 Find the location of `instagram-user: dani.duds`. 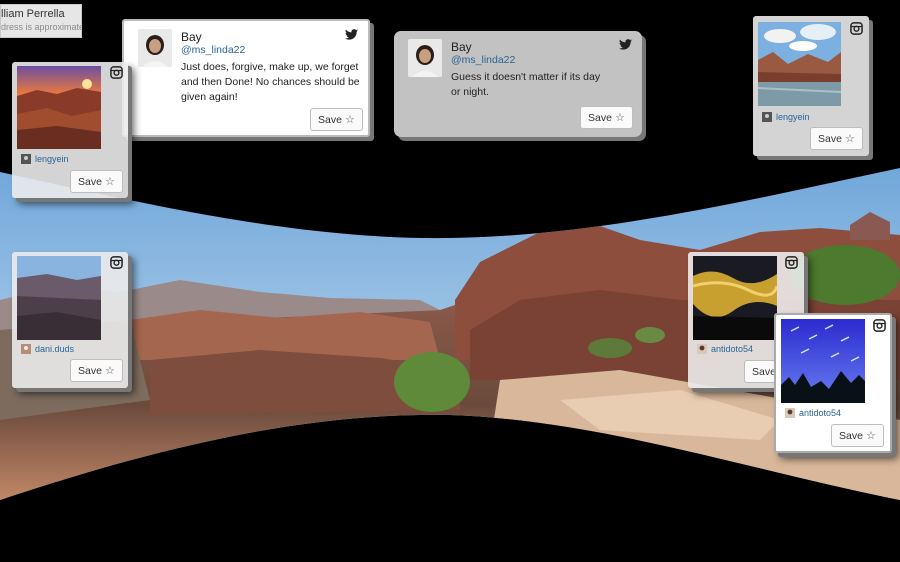

instagram-user: dani.duds is located at coordinates (47, 349).